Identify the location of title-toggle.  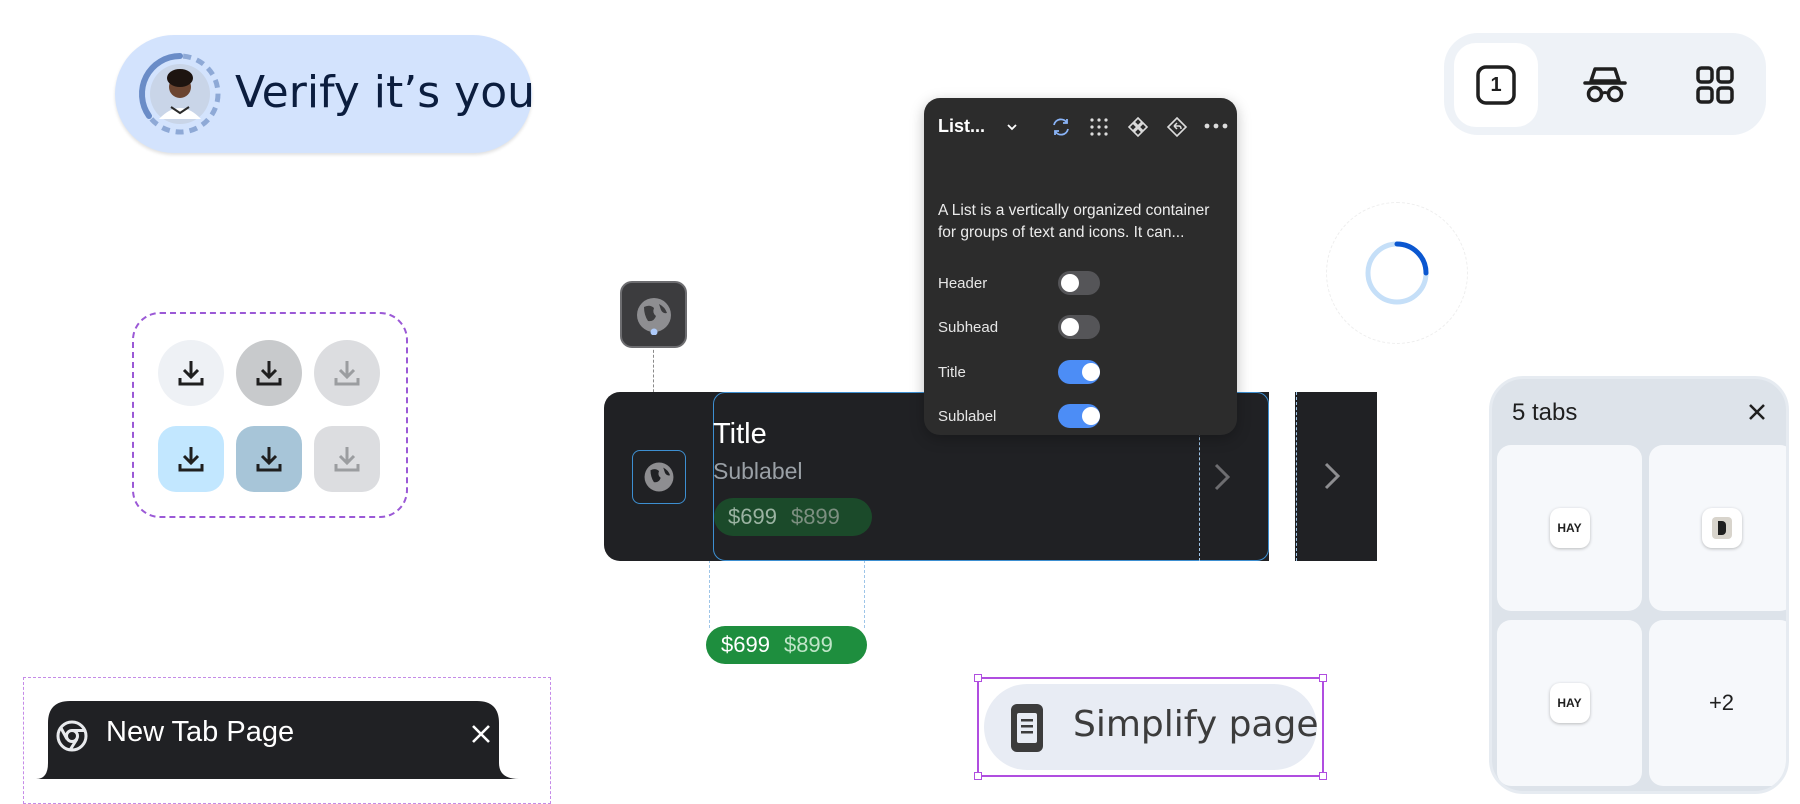
(1079, 372).